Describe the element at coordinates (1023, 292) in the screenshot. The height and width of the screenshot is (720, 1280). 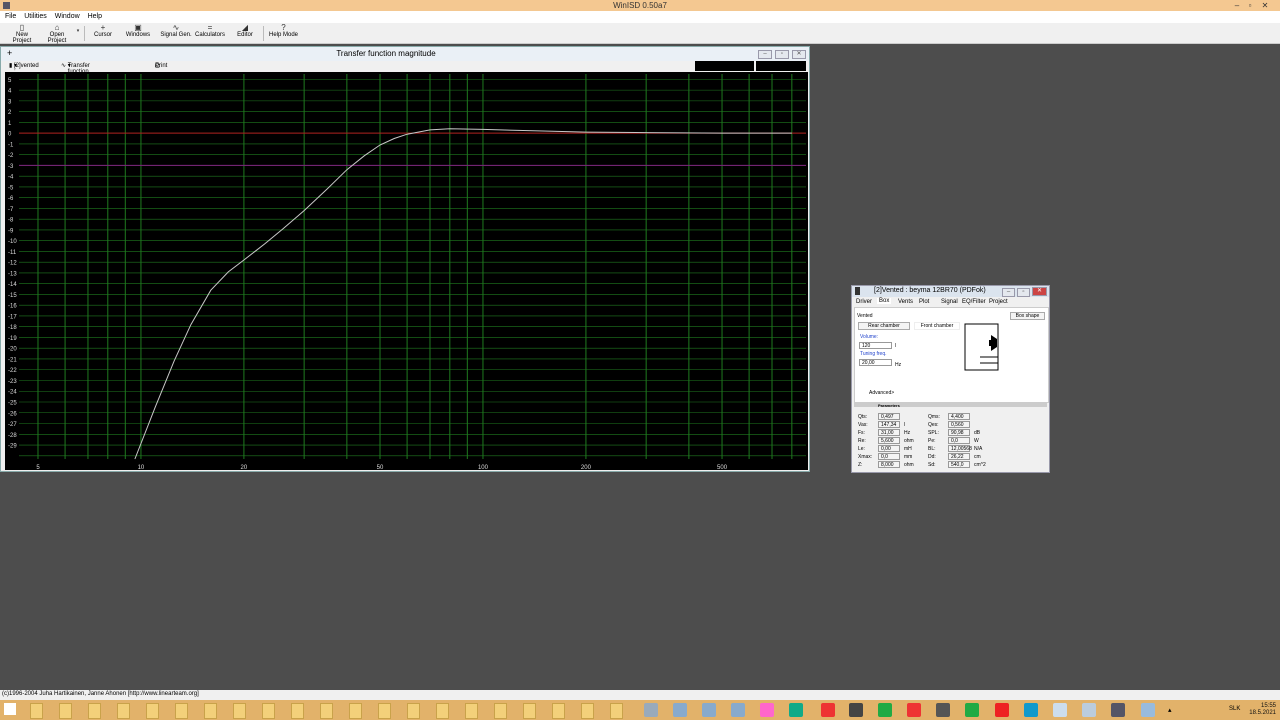
I see `params-maximize-icon: ▫` at that location.